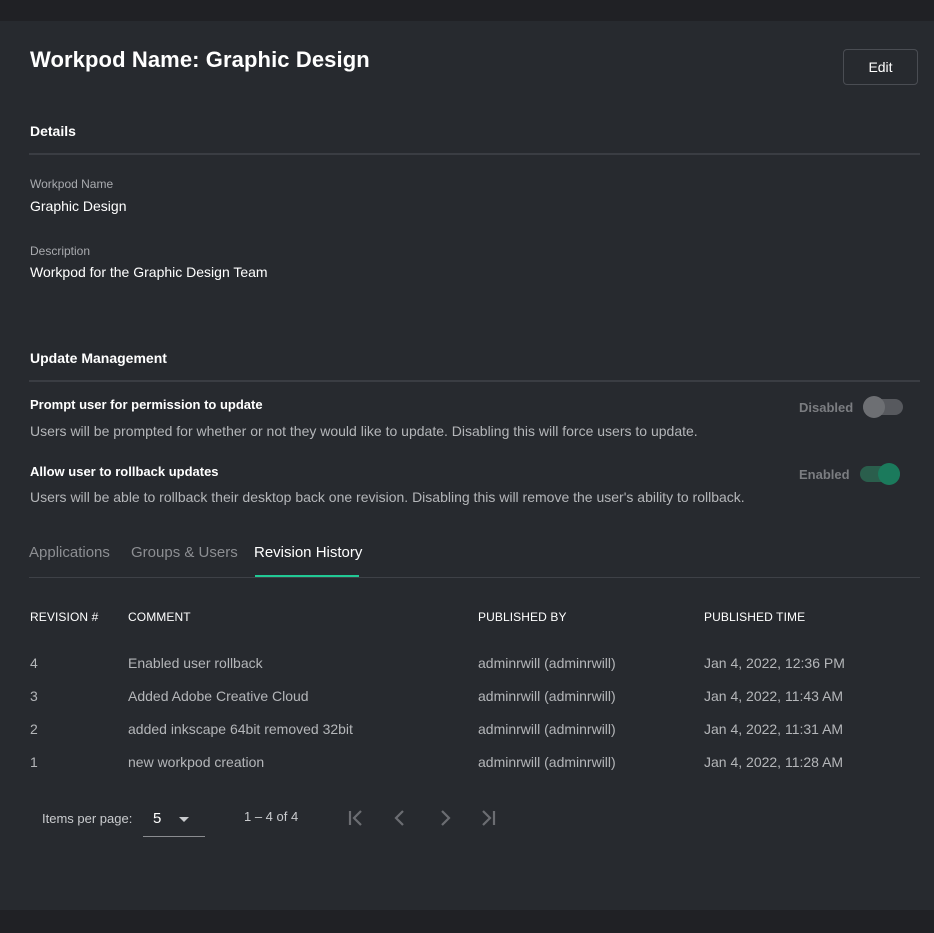 This screenshot has width=934, height=933. What do you see at coordinates (78, 206) in the screenshot?
I see `workpod-name-value: Graphic Design` at bounding box center [78, 206].